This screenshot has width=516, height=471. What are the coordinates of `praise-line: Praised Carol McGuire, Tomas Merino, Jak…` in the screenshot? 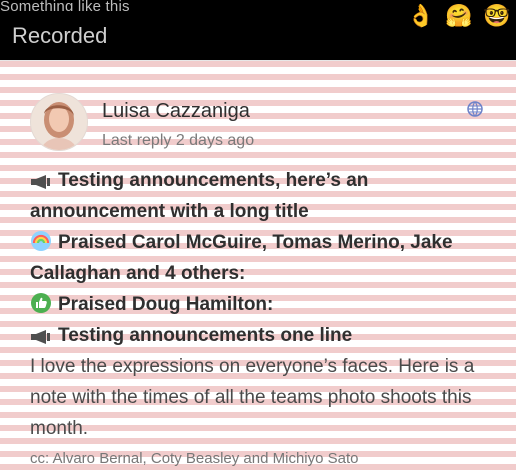 It's located at (266, 258).